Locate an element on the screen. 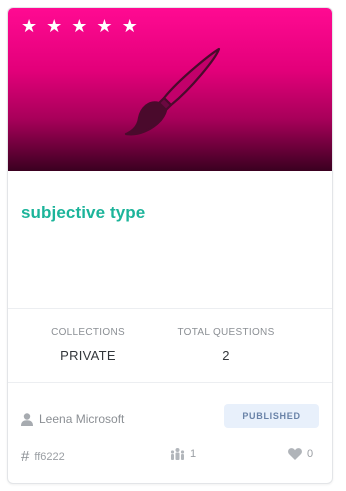 This screenshot has height=491, width=346. color-code-value: ff6222 is located at coordinates (49, 456).